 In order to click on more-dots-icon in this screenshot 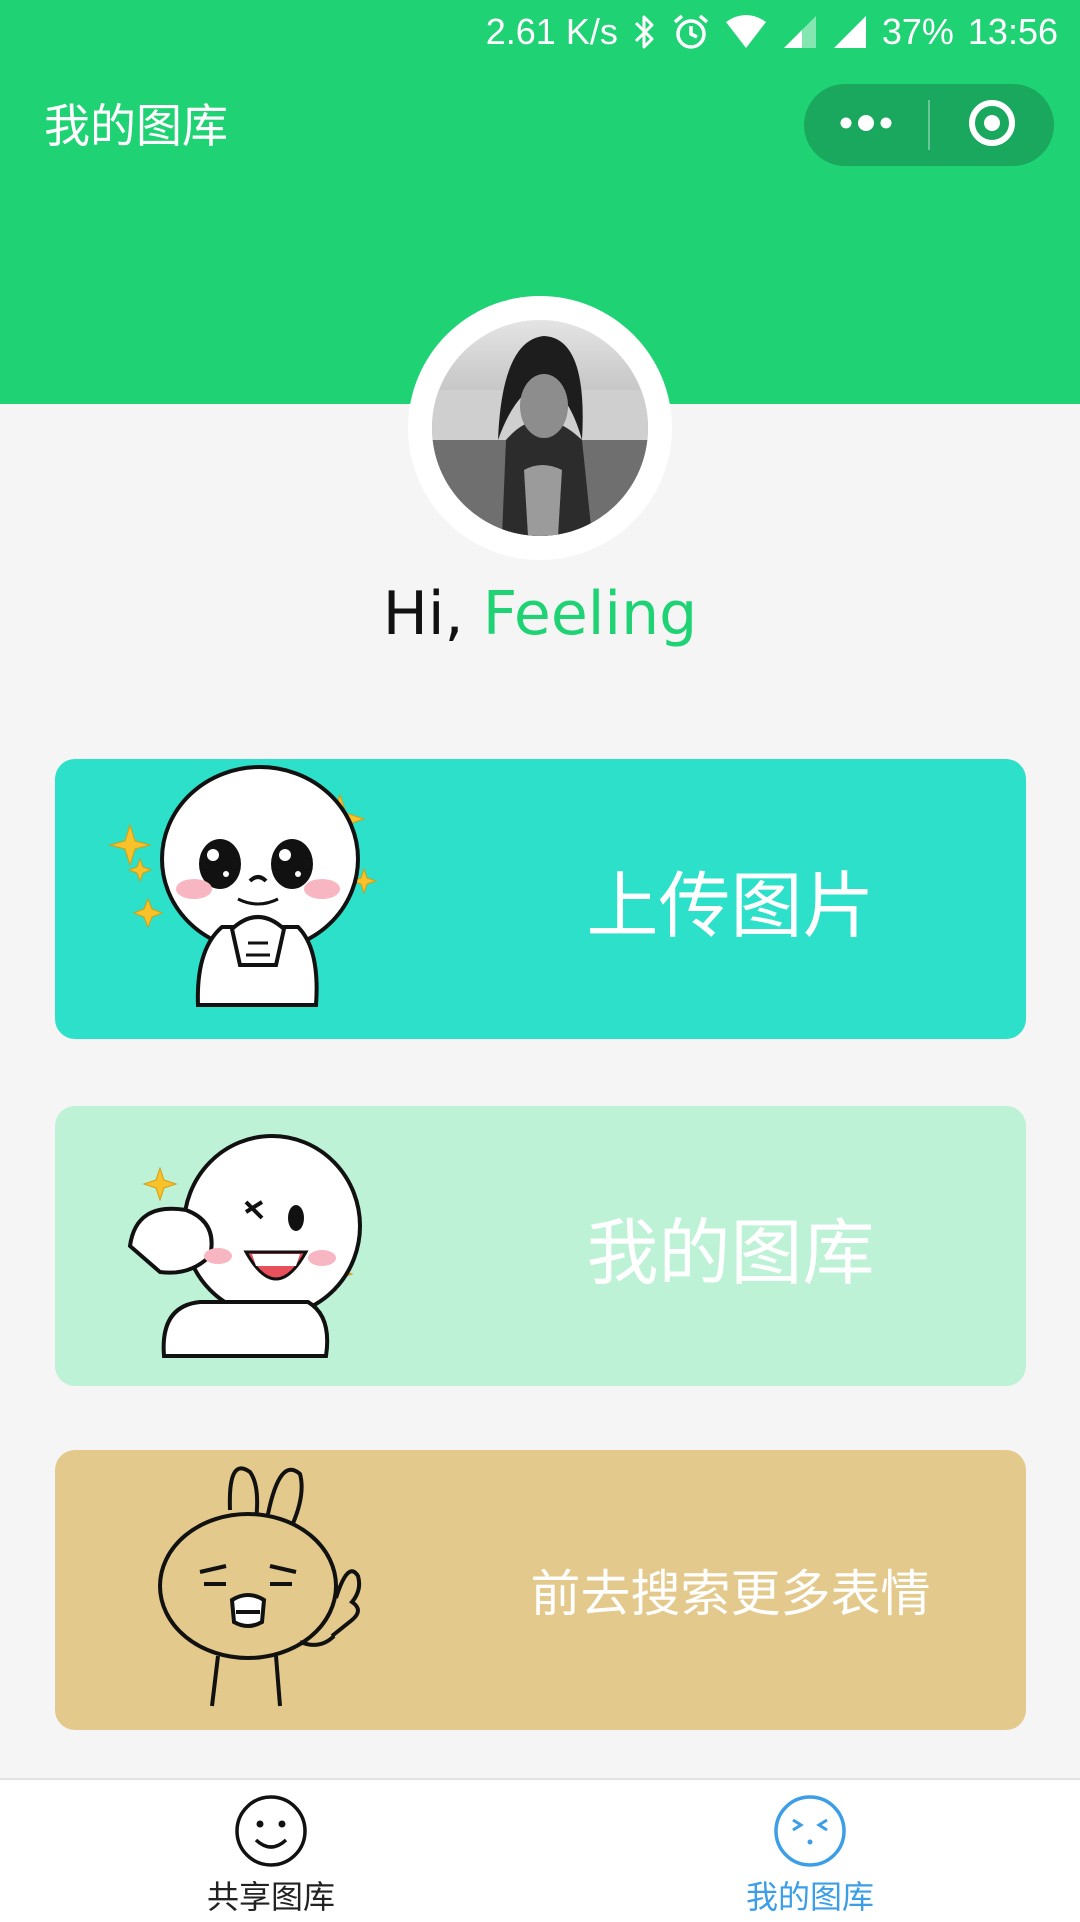, I will do `click(866, 125)`.